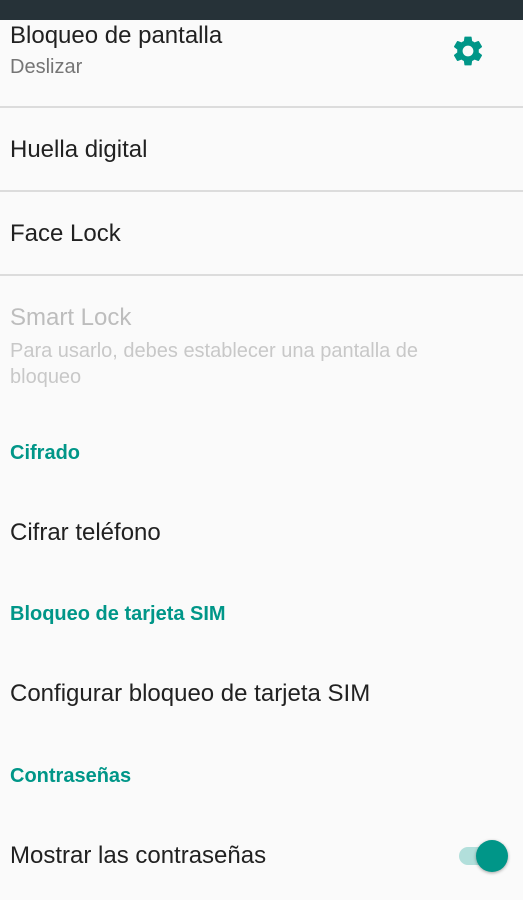 The width and height of the screenshot is (523, 900). What do you see at coordinates (45, 453) in the screenshot?
I see `encryption-header: Cifrado` at bounding box center [45, 453].